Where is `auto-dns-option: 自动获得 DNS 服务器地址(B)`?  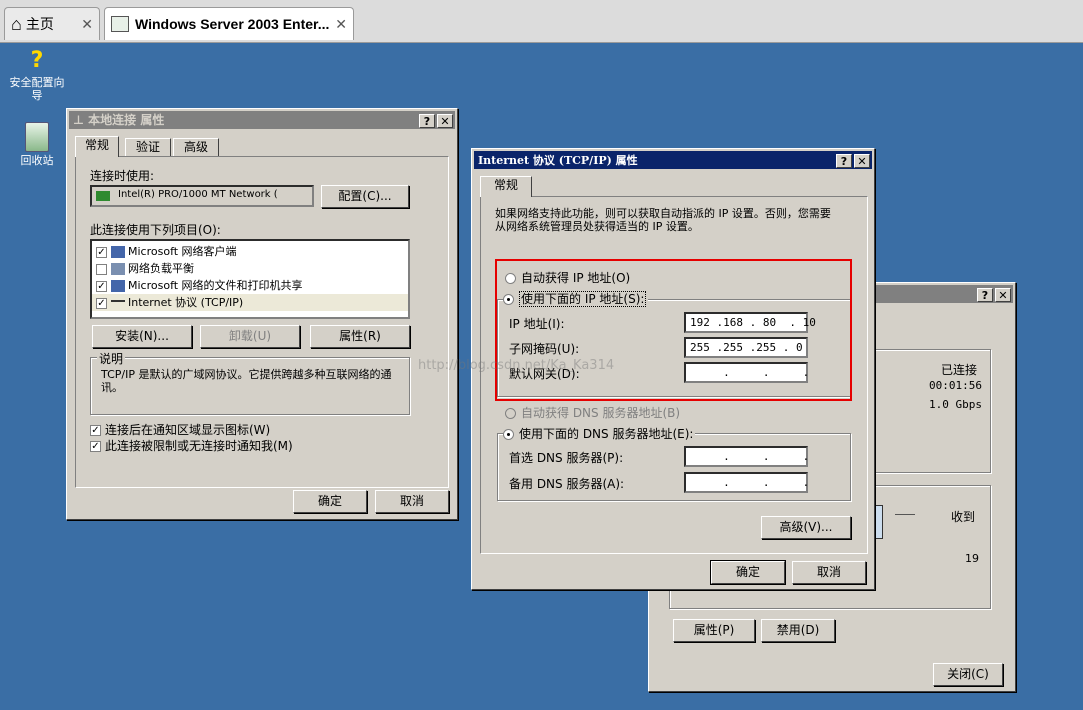 auto-dns-option: 自动获得 DNS 服务器地址(B) is located at coordinates (592, 412).